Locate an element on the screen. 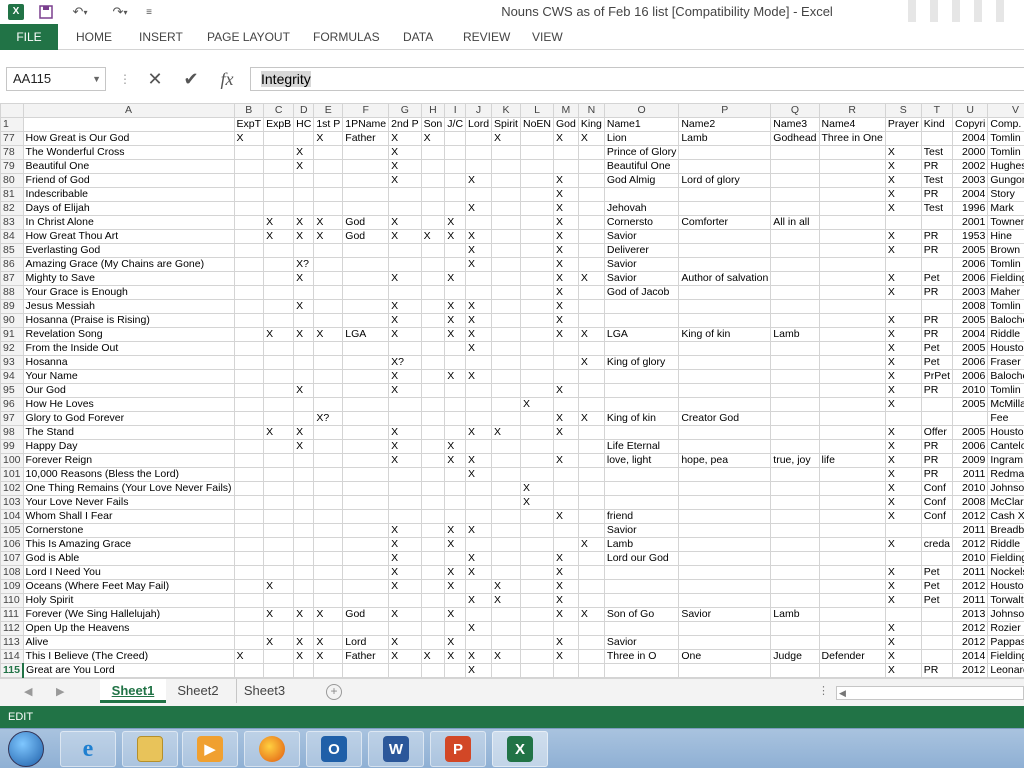 The height and width of the screenshot is (768, 1024). row-header: 106 is located at coordinates (12, 544).